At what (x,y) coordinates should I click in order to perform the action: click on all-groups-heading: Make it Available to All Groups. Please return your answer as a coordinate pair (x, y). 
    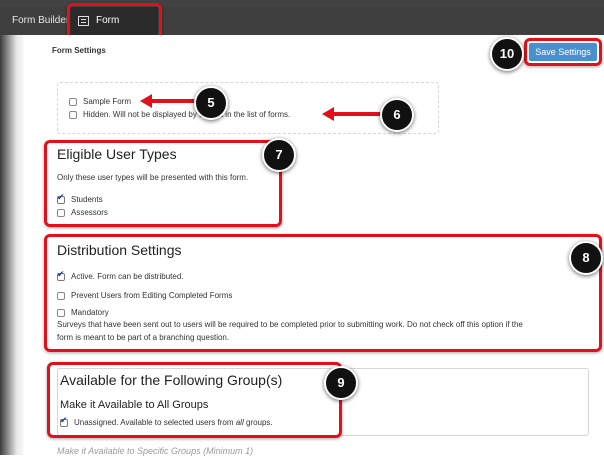
    Looking at the image, I should click on (134, 405).